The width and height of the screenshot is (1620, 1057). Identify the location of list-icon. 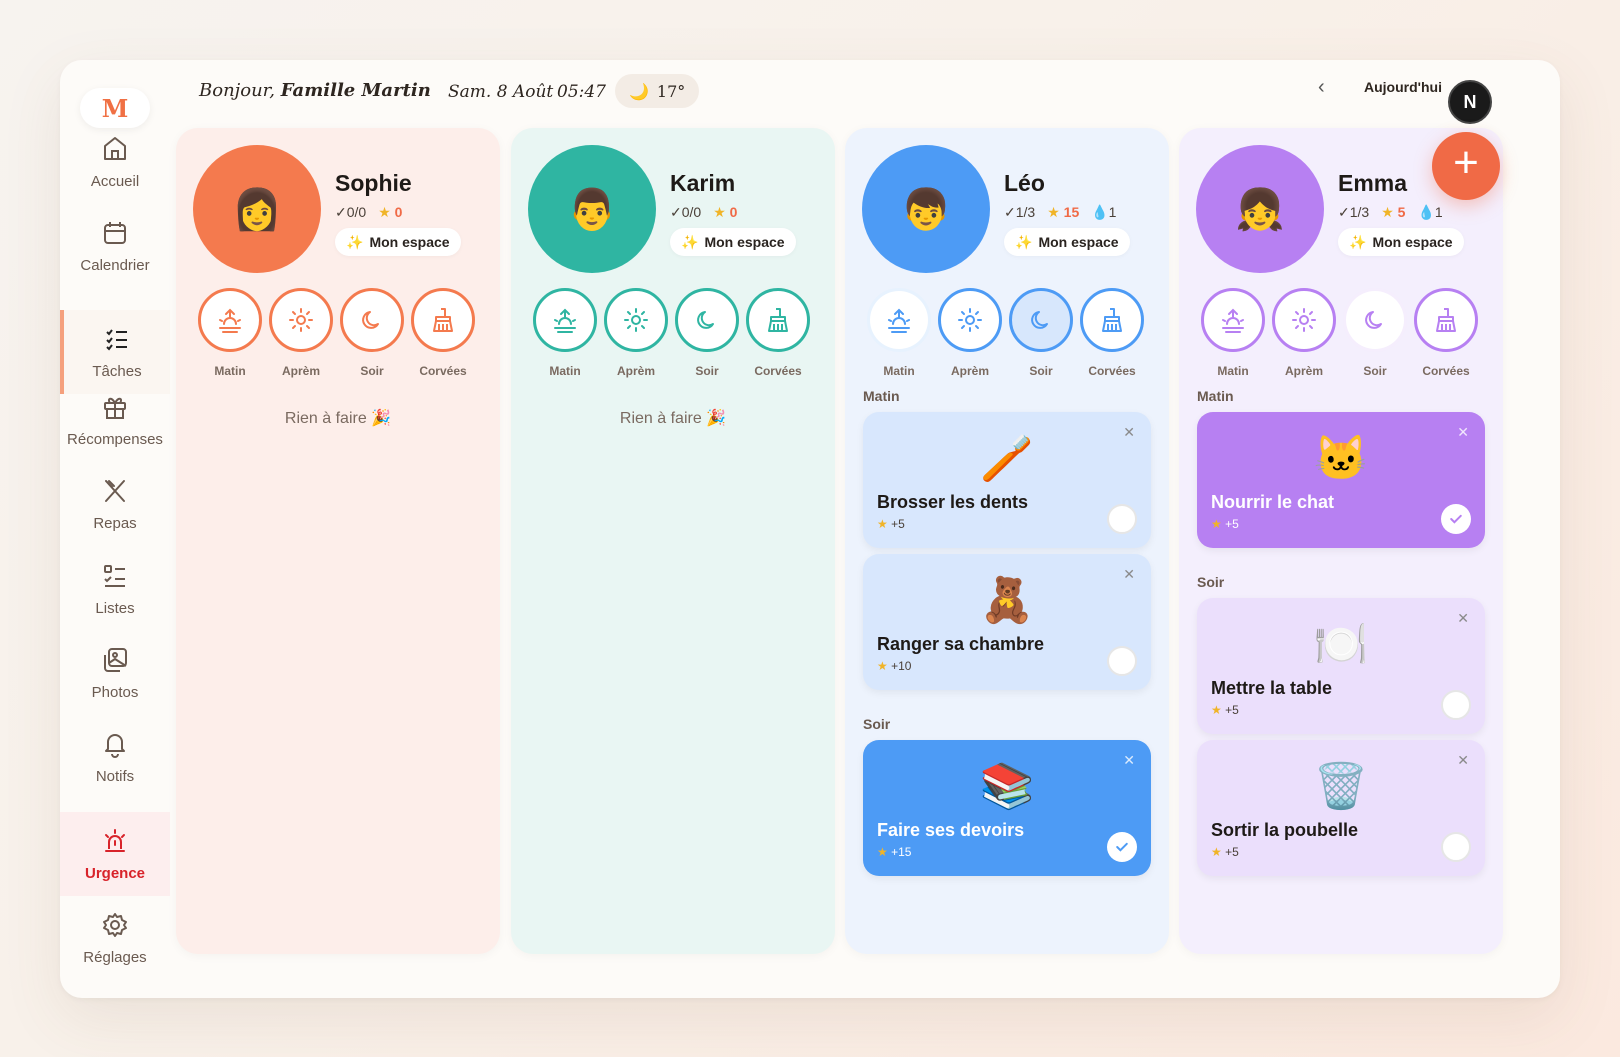
(114, 575).